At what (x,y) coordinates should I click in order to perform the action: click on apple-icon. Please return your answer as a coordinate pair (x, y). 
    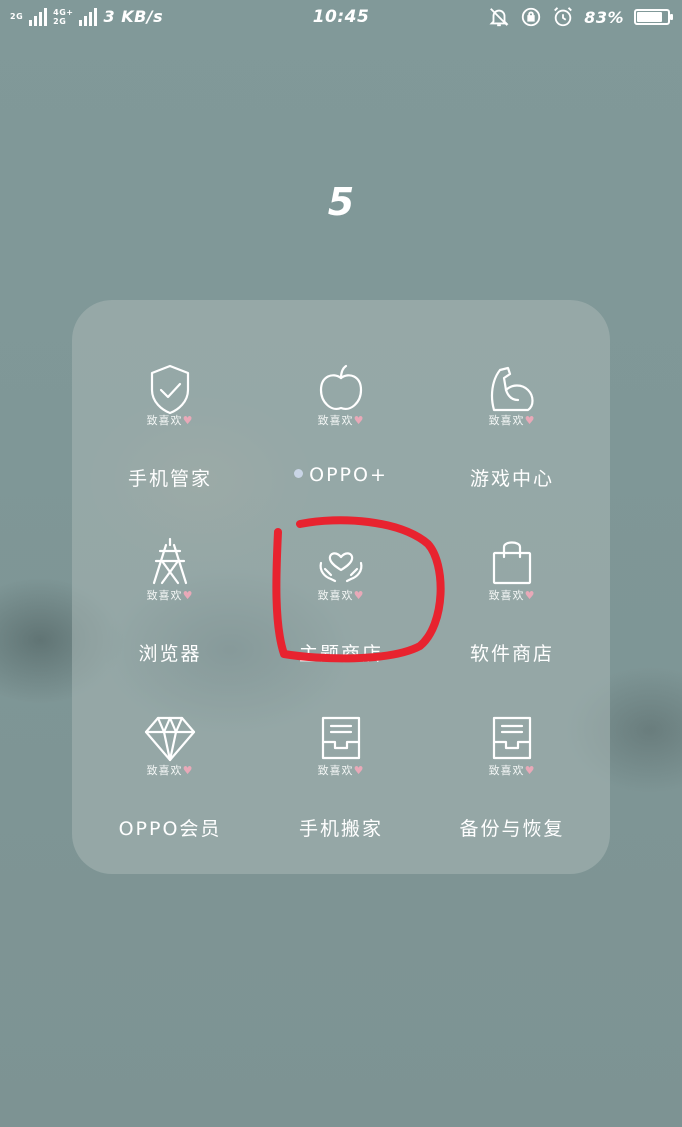
    Looking at the image, I should click on (341, 390).